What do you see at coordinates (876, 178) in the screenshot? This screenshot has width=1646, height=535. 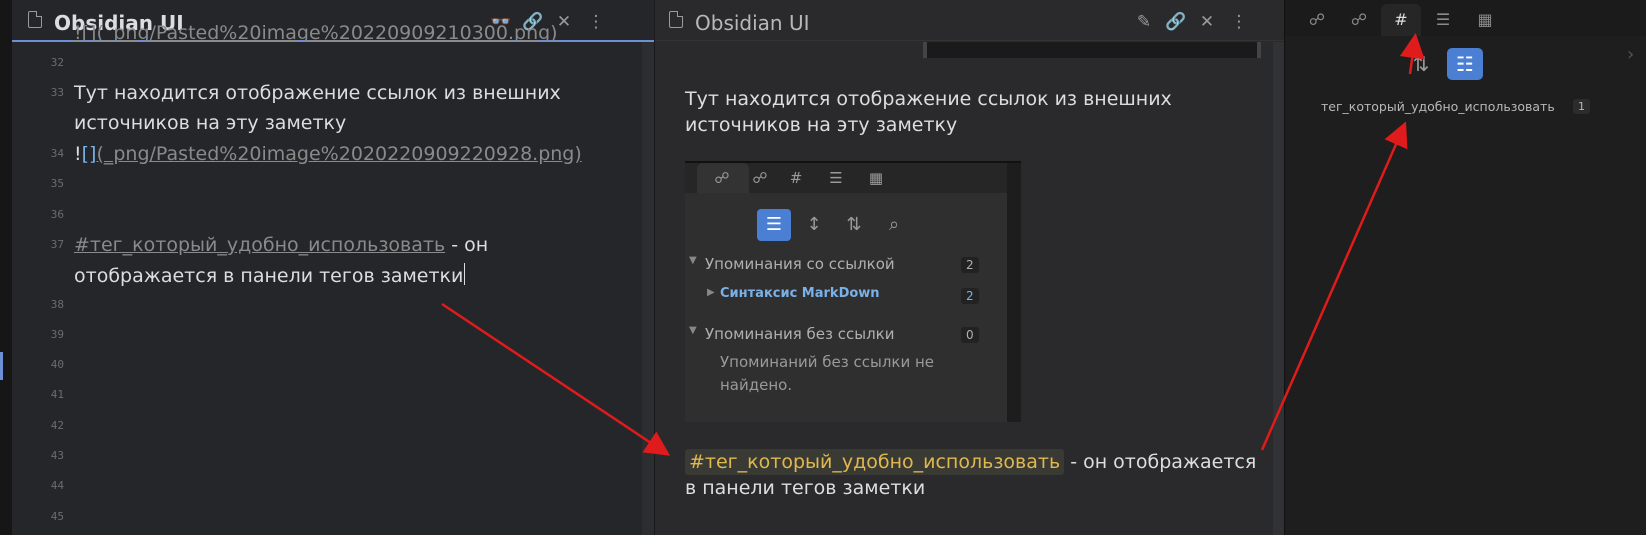 I see `table-icon: ▦` at bounding box center [876, 178].